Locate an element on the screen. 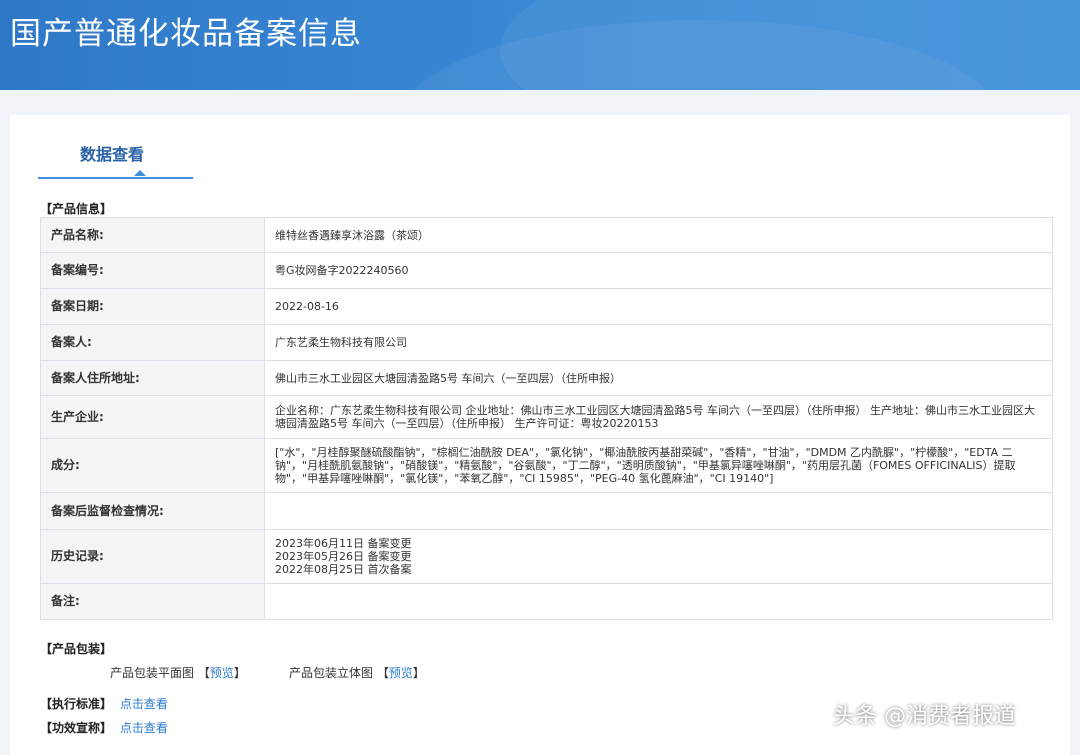  table-row: 备案后监督检查情况: is located at coordinates (546, 511).